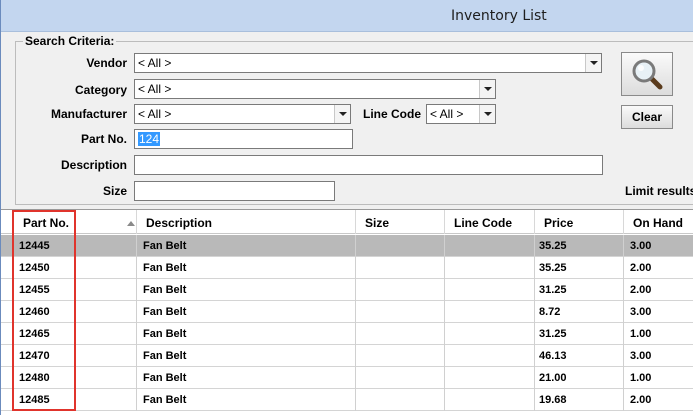 This screenshot has width=693, height=415. I want to click on manufacturer-value: < All >, so click(155, 114).